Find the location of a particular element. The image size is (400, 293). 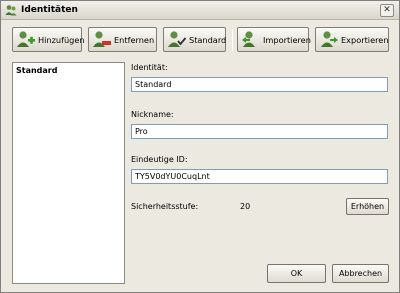

remove-button-label: Entfernen is located at coordinates (134, 39).